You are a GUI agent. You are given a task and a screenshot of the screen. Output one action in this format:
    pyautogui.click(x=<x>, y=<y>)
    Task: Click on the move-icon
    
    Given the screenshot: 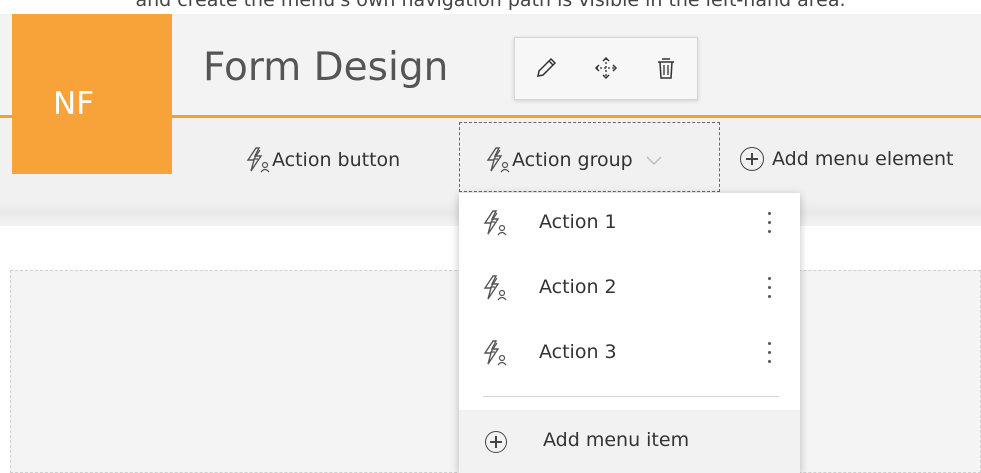 What is the action you would take?
    pyautogui.click(x=606, y=68)
    